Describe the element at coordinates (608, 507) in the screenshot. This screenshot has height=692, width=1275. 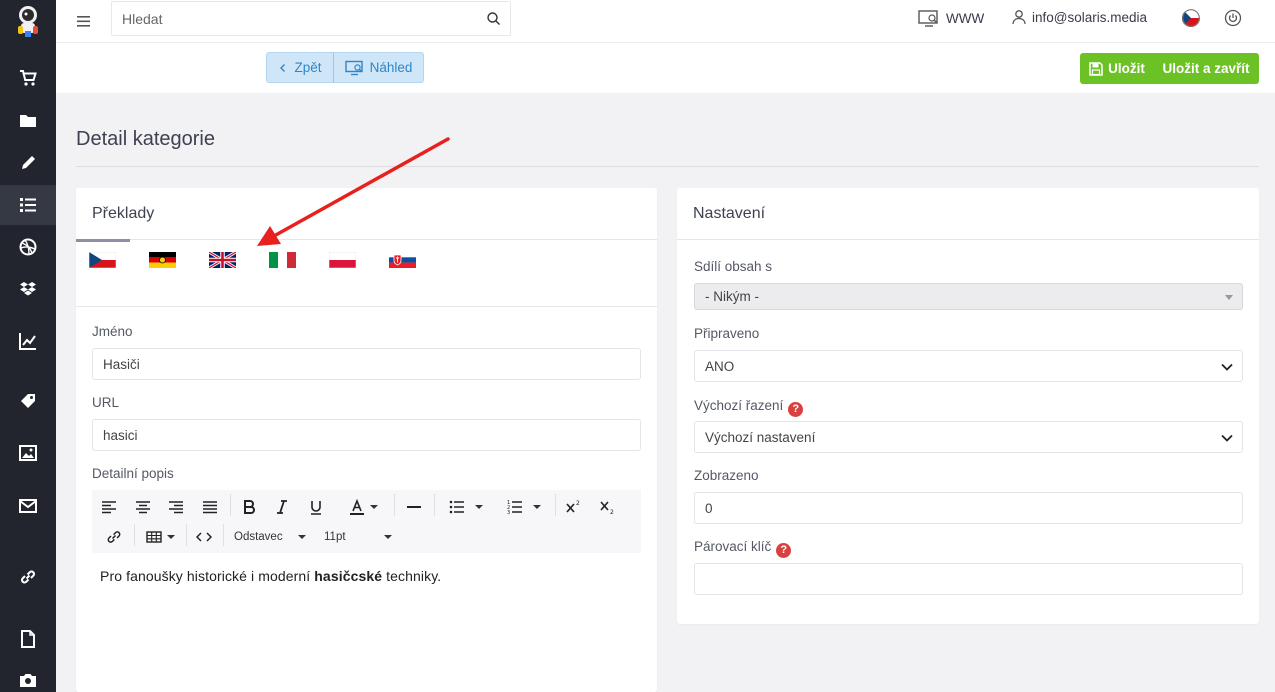
I see `subscript-button: 2` at that location.